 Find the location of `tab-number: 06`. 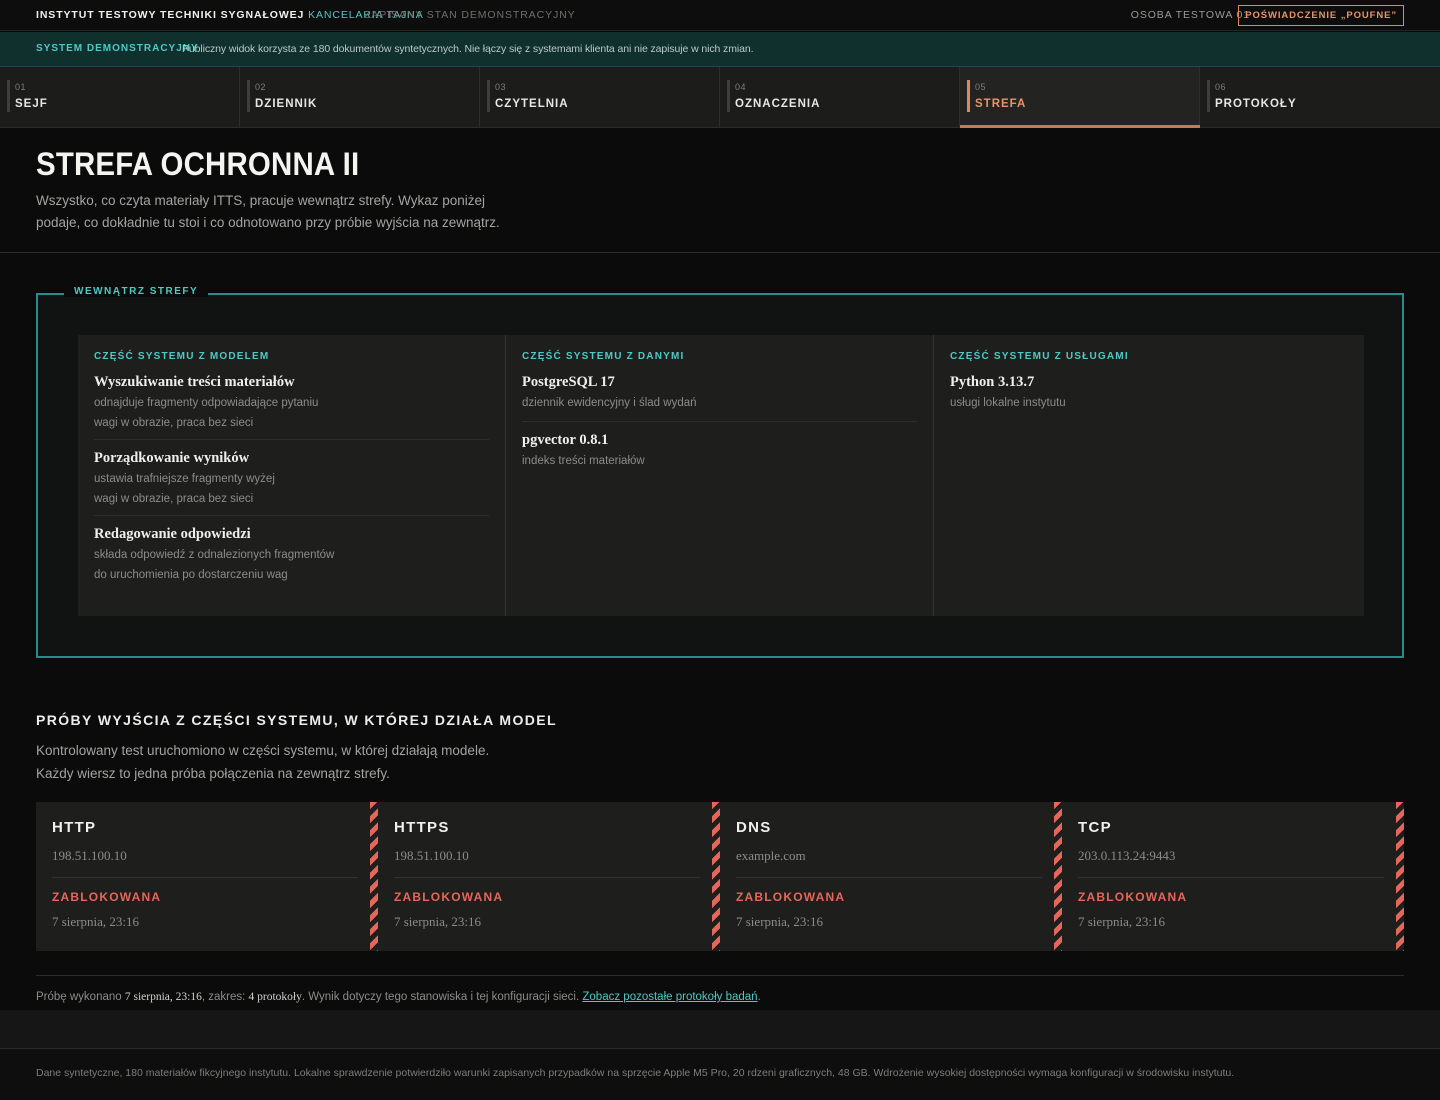

tab-number: 06 is located at coordinates (1221, 87).